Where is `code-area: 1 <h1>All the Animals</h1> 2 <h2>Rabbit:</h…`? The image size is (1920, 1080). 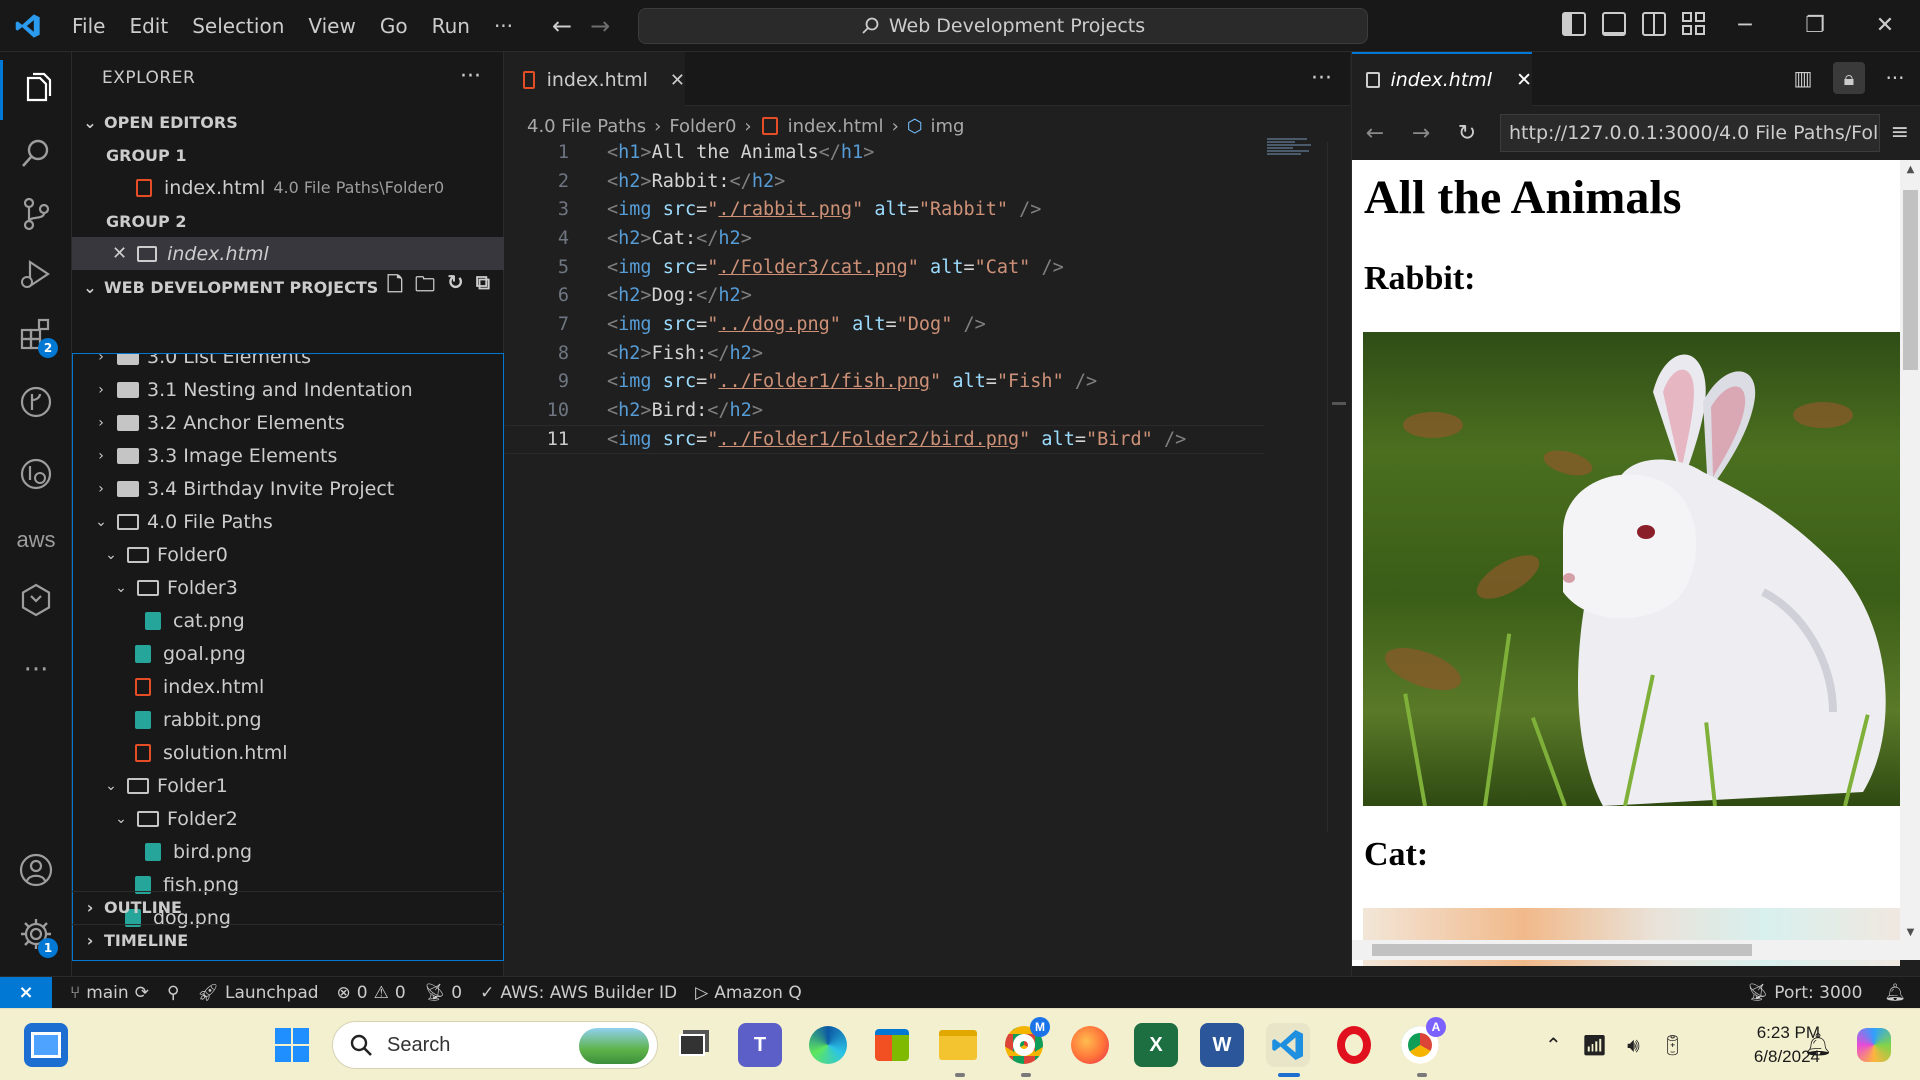 code-area: 1 <h1>All the Animals</h1> 2 <h2>Rabbit:</h… is located at coordinates (885, 296).